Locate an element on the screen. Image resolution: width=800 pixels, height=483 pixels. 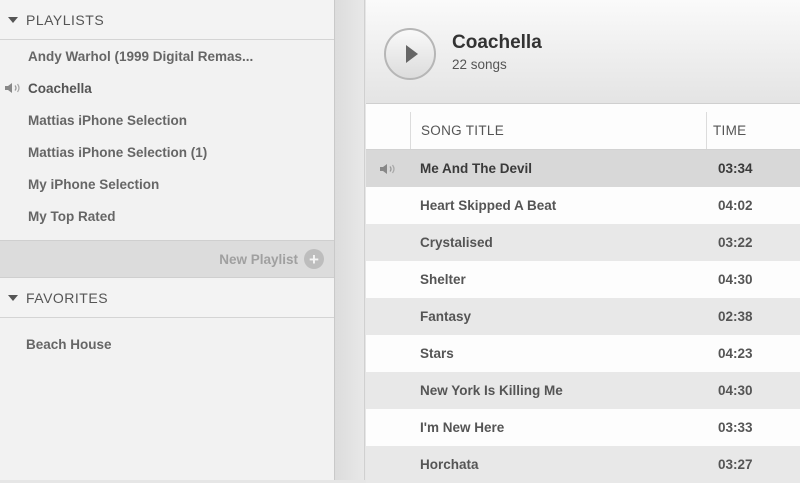
playlist-label: My iPhone Selection is located at coordinates (94, 184).